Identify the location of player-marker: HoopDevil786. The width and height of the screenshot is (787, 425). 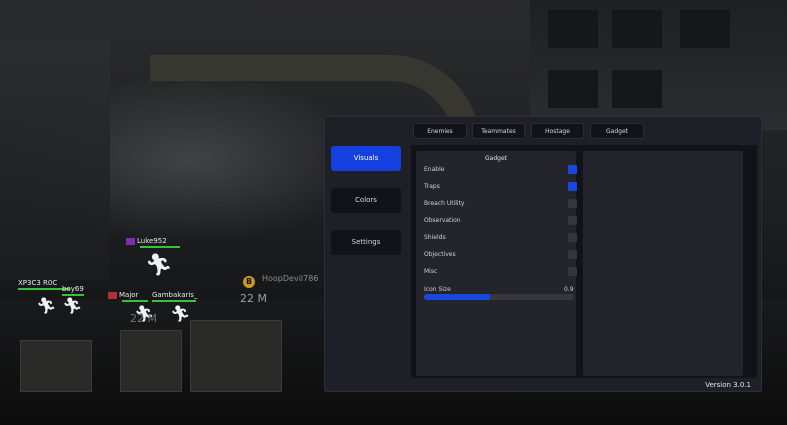
(290, 278).